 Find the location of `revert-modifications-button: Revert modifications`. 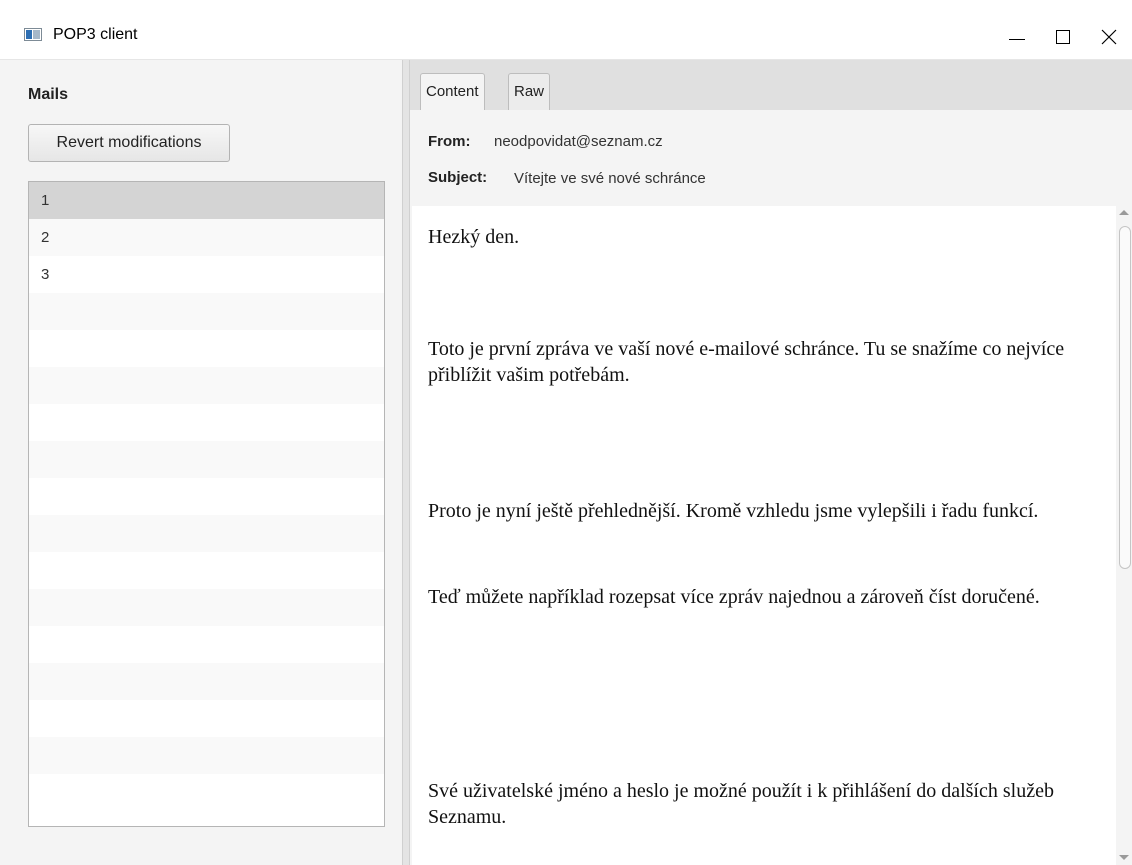

revert-modifications-button: Revert modifications is located at coordinates (129, 143).